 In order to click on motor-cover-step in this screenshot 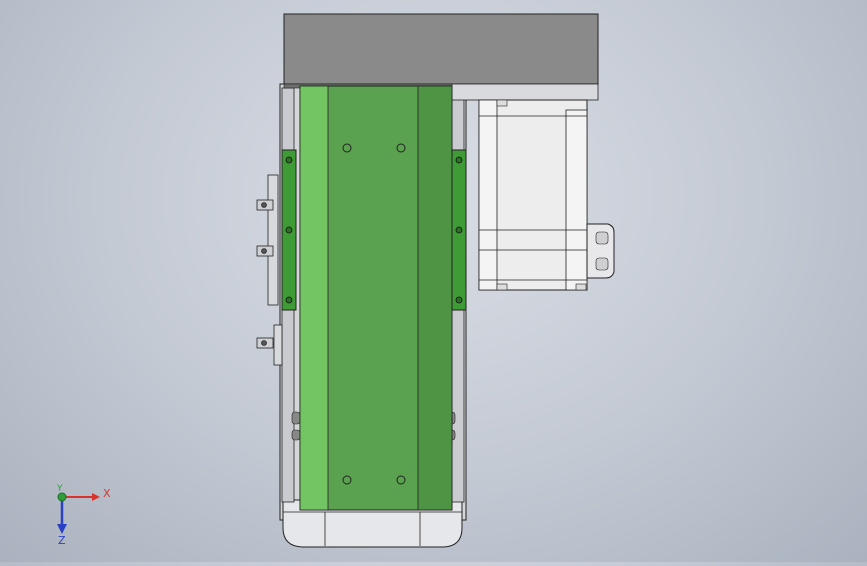, I will do `click(525, 92)`.